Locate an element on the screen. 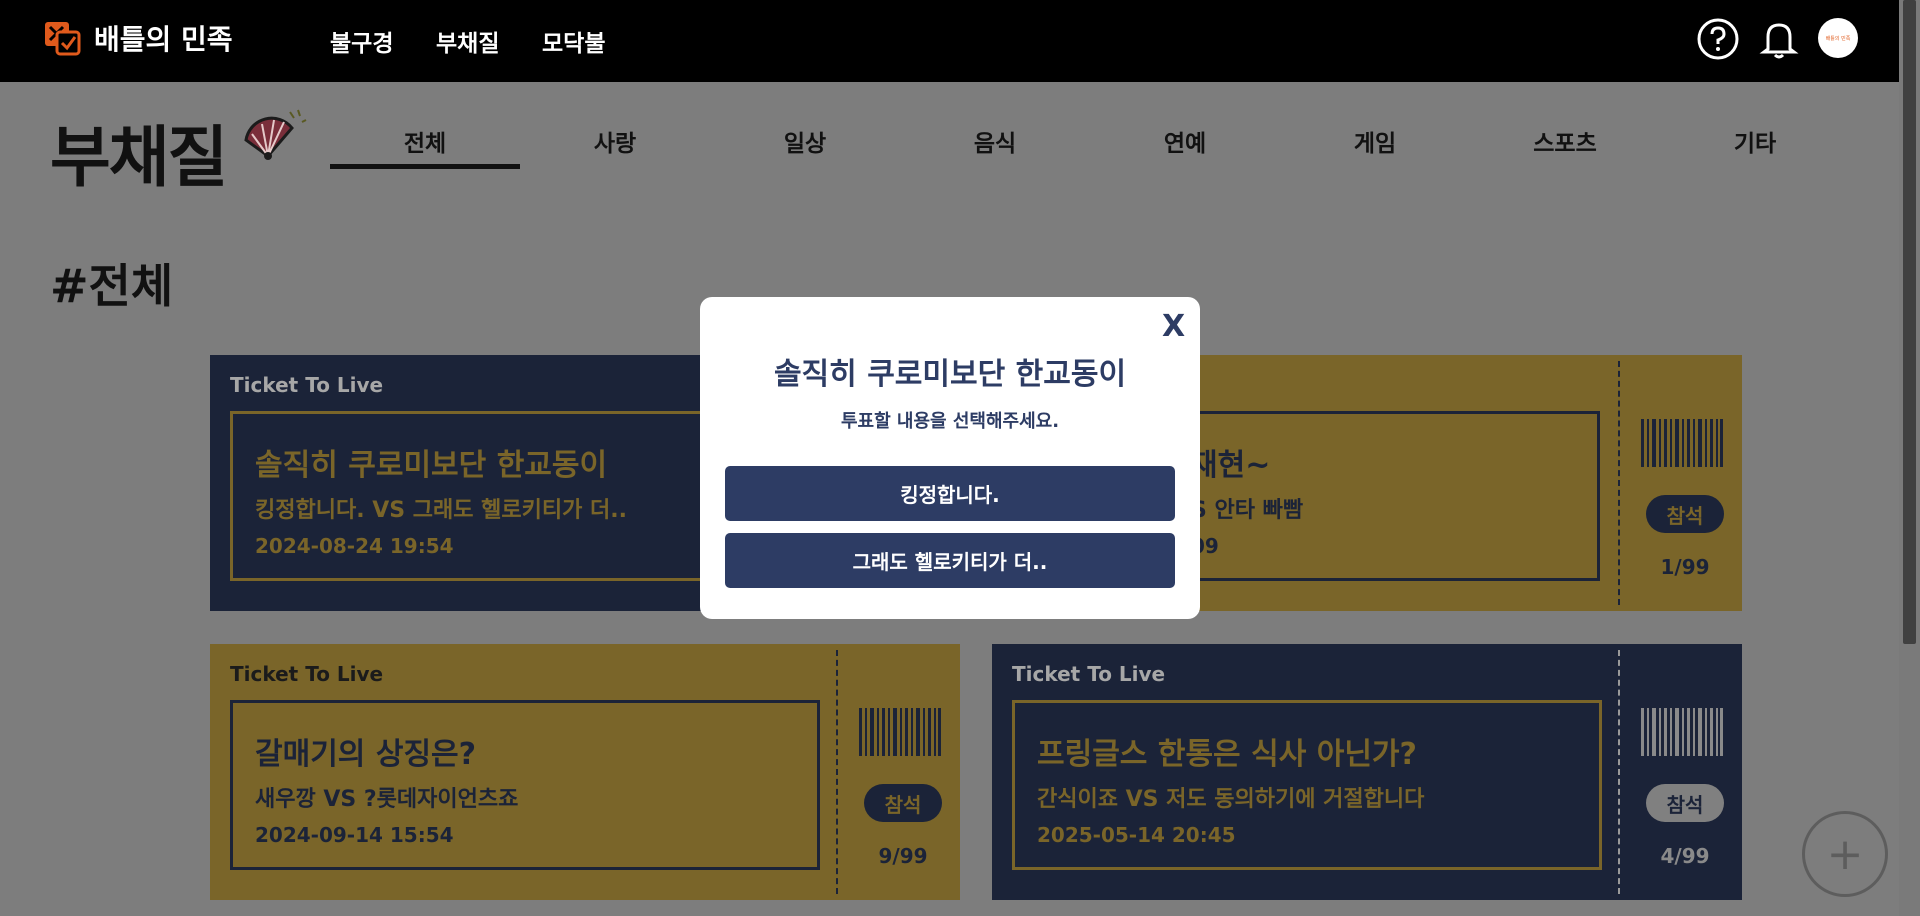 Image resolution: width=1920 pixels, height=916 pixels. ticket-title: 솔직히 쿠로미보단 한교동이 is located at coordinates (431, 465).